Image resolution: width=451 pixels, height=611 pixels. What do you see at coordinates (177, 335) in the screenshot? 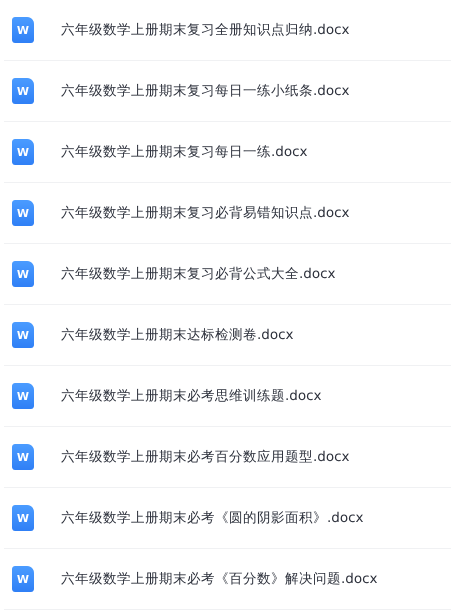
I see `file-name: 六年级数学上册期末达标检测卷.docx` at bounding box center [177, 335].